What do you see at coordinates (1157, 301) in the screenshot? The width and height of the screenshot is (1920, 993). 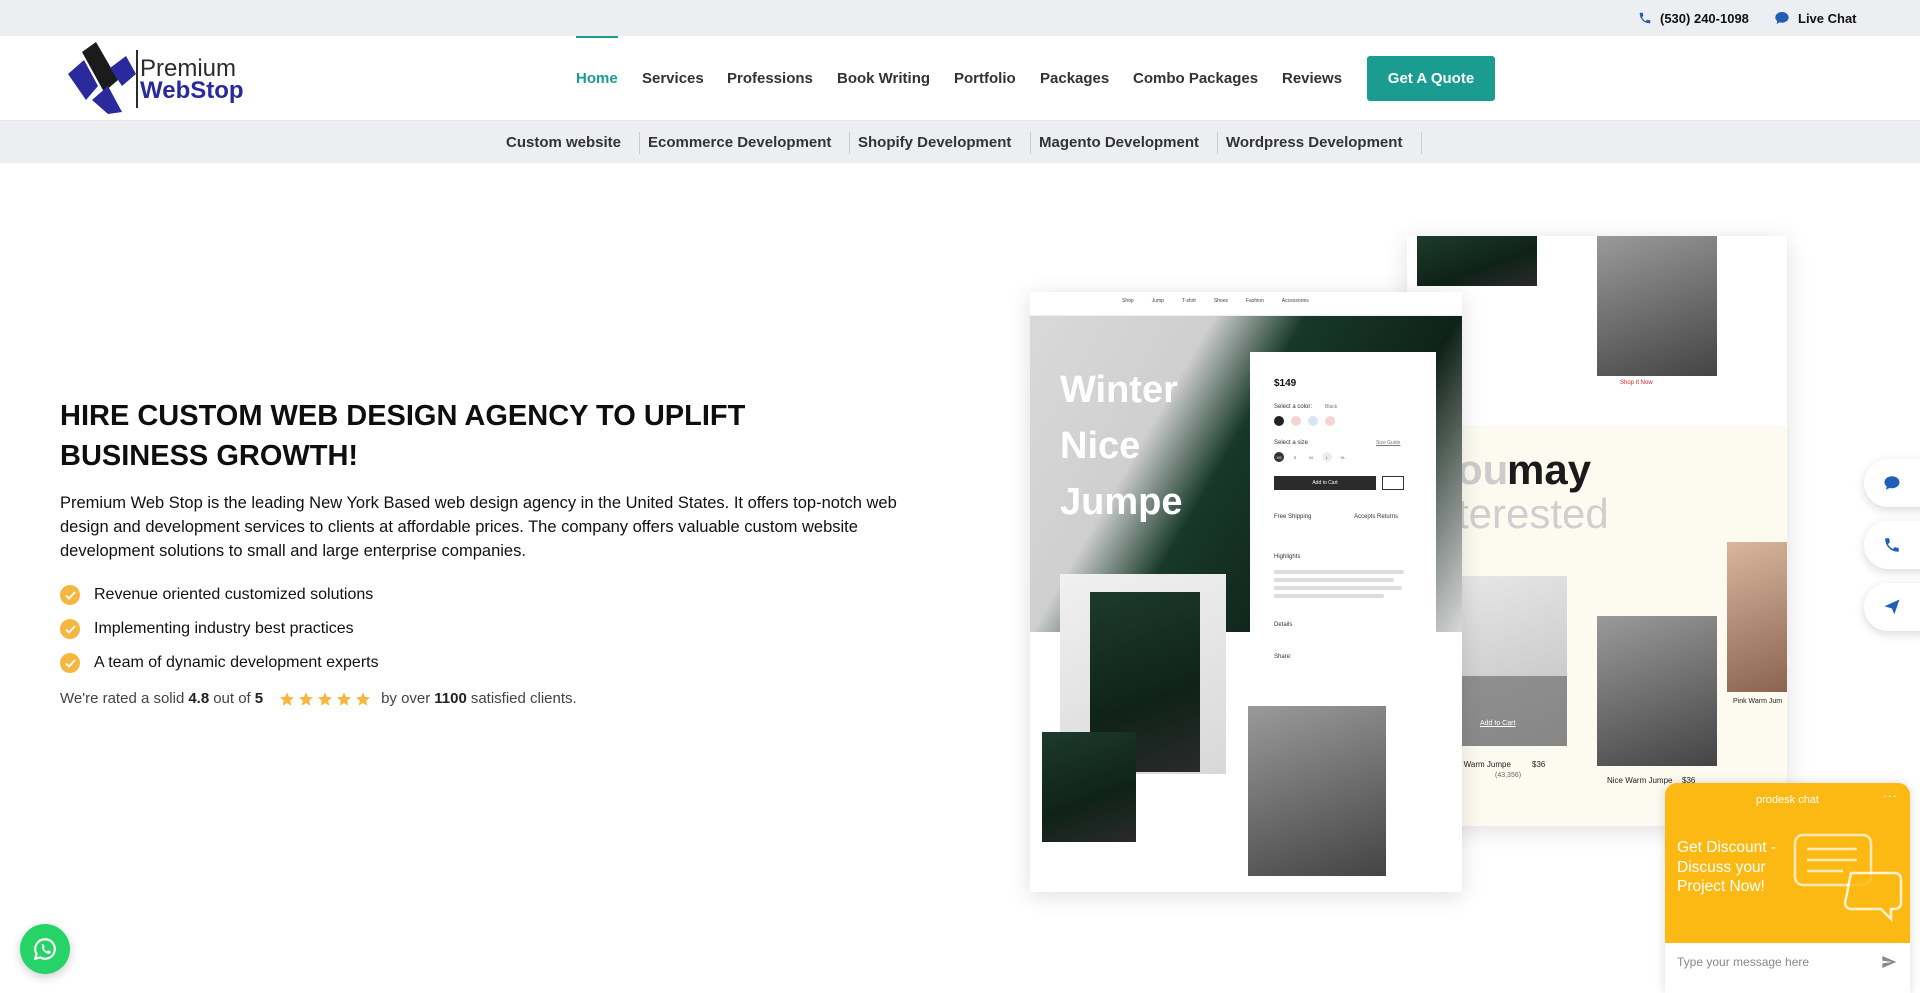 I see `mockup-nav-item: Jump` at bounding box center [1157, 301].